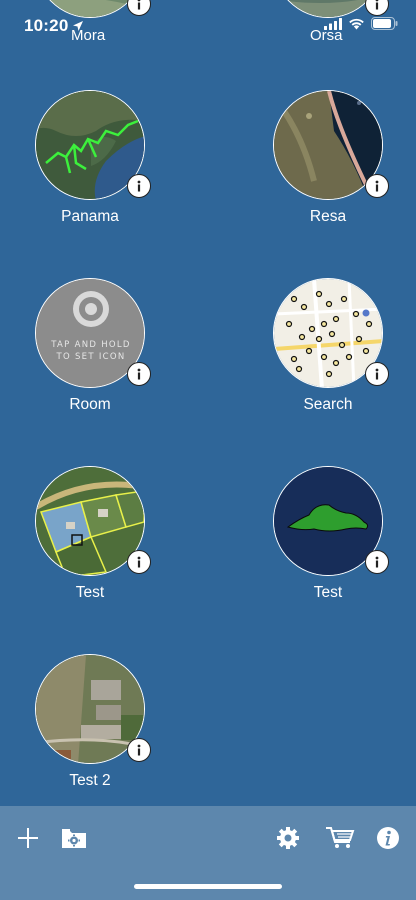 Image resolution: width=416 pixels, height=900 pixels. What do you see at coordinates (91, 351) in the screenshot?
I see `placeholder-text: TAP AND HOLD TO SET ICON` at bounding box center [91, 351].